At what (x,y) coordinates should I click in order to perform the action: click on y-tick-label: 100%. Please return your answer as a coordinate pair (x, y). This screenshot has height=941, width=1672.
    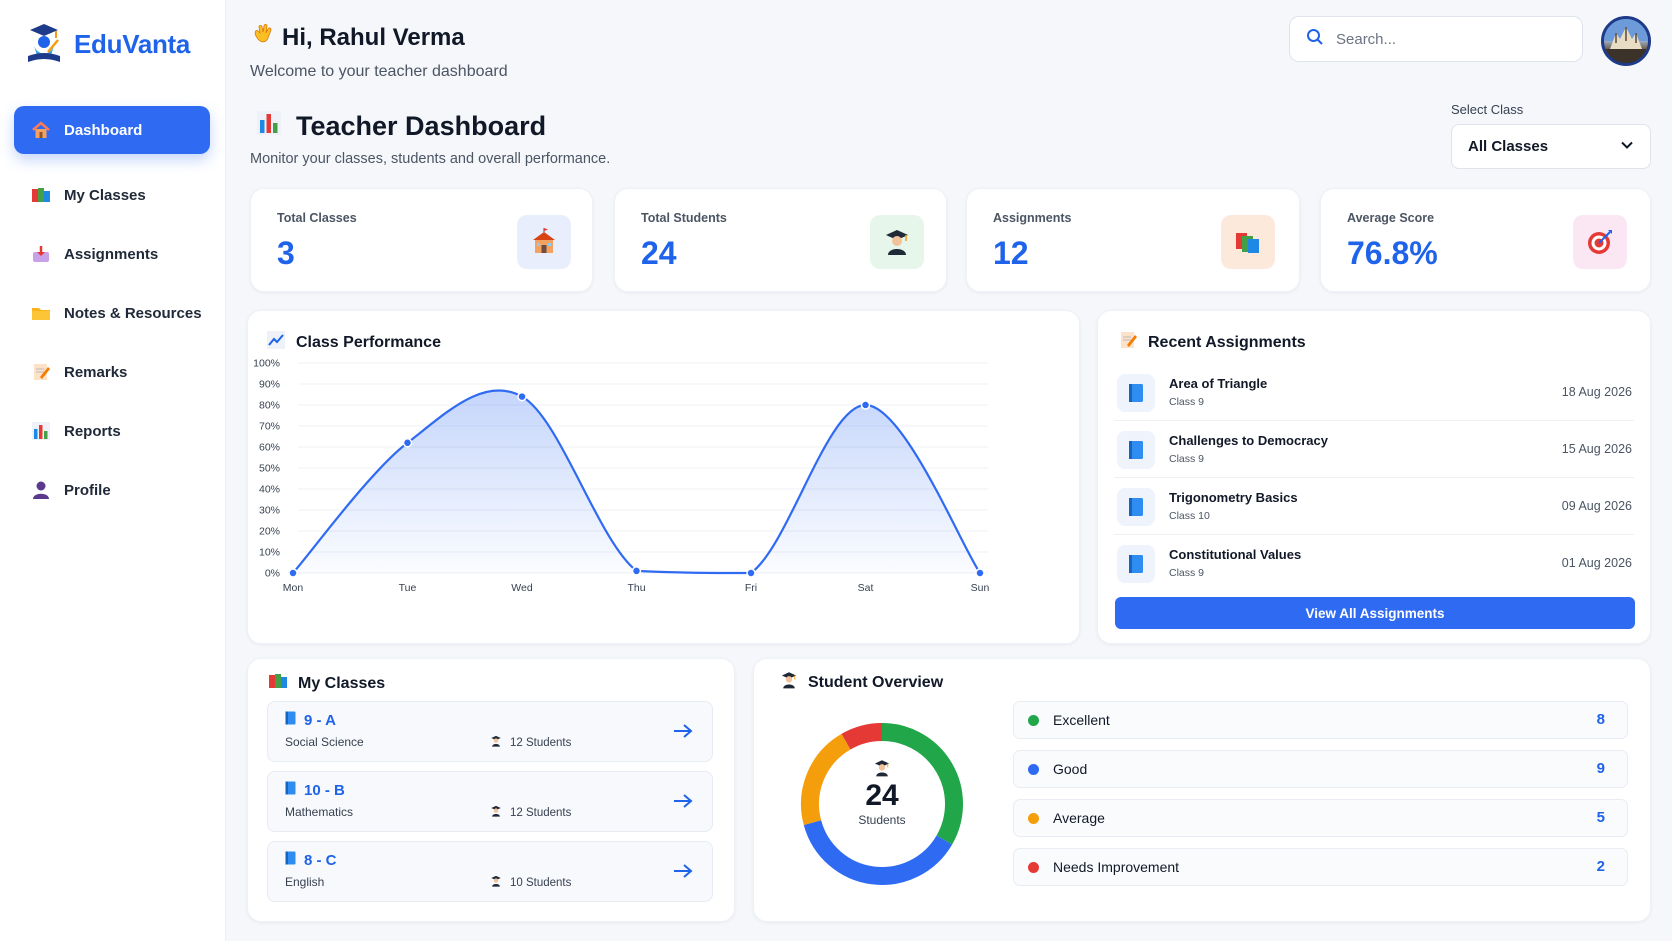
    Looking at the image, I should click on (266, 364).